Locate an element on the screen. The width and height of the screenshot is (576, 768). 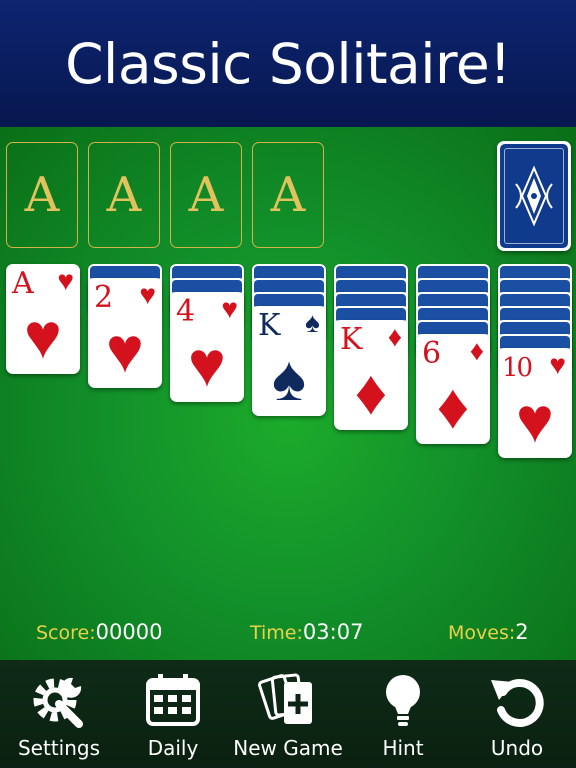
foundation-slot-1: A is located at coordinates (42, 195).